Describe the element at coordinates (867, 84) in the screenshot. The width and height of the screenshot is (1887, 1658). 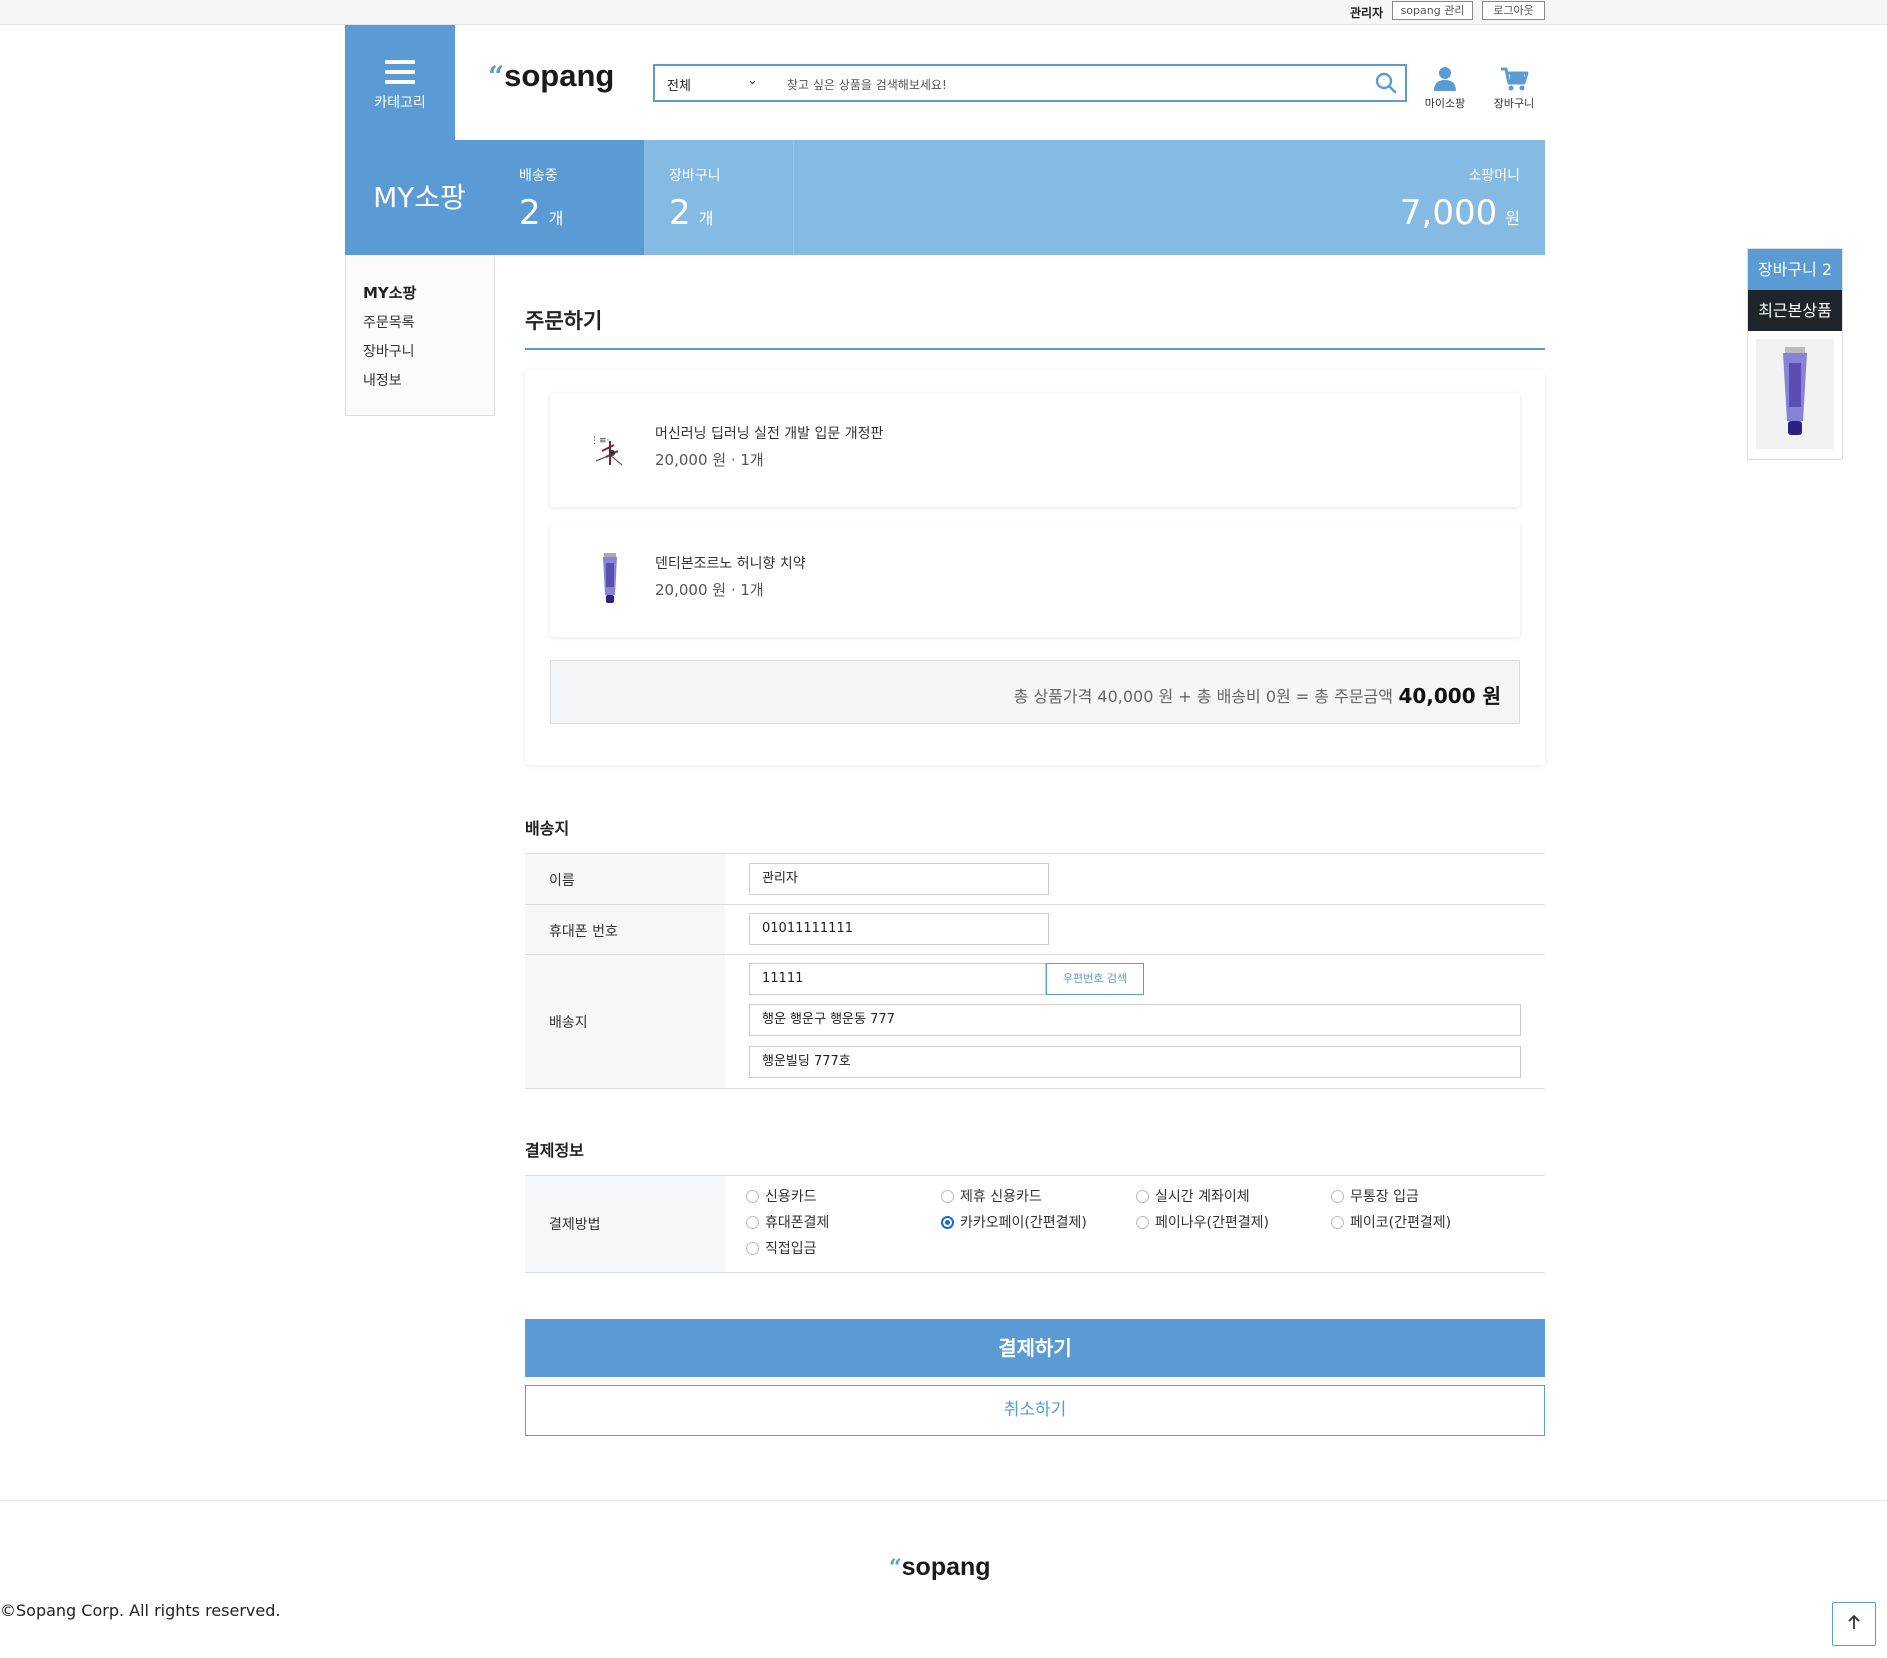
I see `search-input: 찾고 싶은 상품을 검색해보세요!` at that location.